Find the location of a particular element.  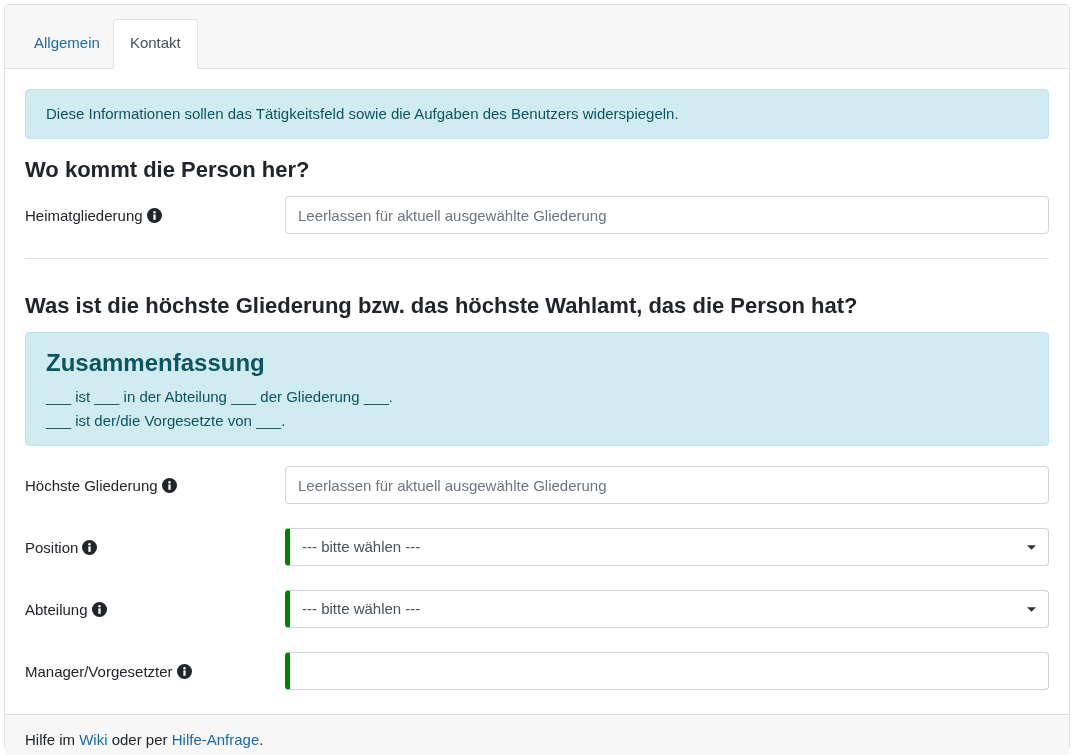

summary-line: ___ ist ___ in der Abteilung ___ der Gliederung ___. is located at coordinates (220, 397).